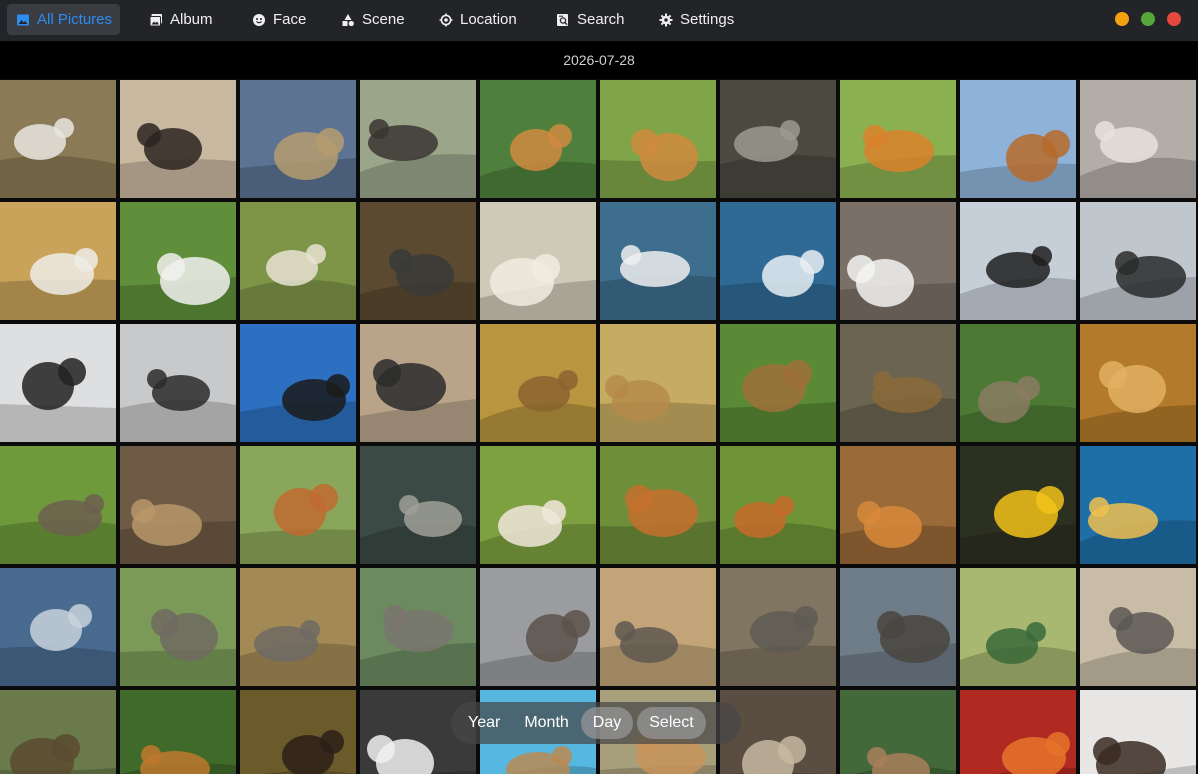 The height and width of the screenshot is (774, 1198). What do you see at coordinates (671, 723) in the screenshot?
I see `select-button: Select` at bounding box center [671, 723].